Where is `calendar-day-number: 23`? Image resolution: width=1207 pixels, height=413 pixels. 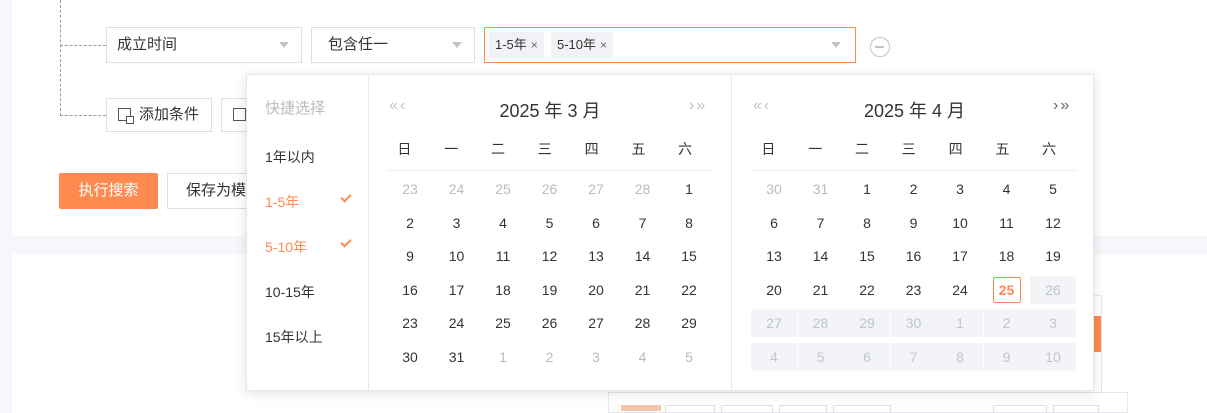
calendar-day-number: 23 is located at coordinates (410, 323).